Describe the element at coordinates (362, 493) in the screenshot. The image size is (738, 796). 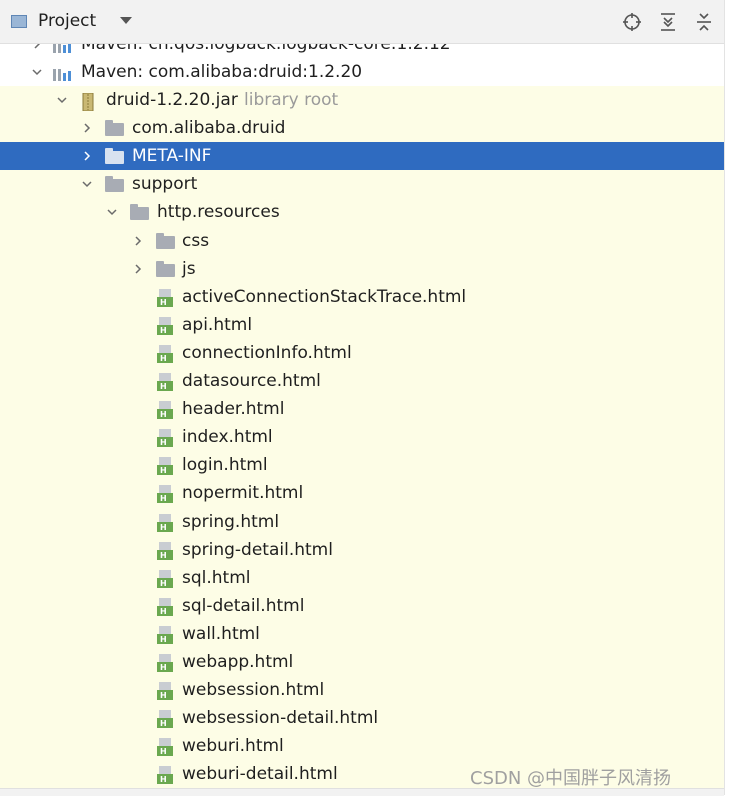
I see `tree-row-html-file: Hnopermit.html` at that location.